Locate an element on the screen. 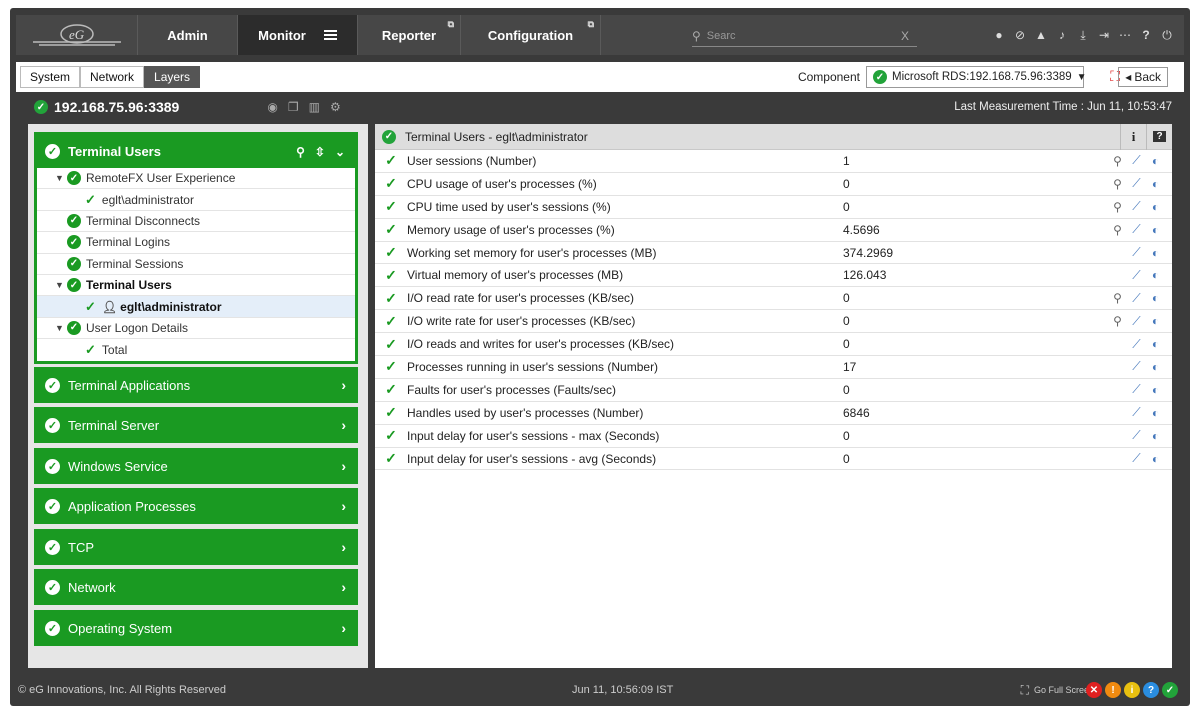 Image resolution: width=1200 pixels, height=714 pixels. metric-row: ✓ CPU usage of user's processes (%) 0 ⚲ ⟋ ◐ is located at coordinates (773, 184).